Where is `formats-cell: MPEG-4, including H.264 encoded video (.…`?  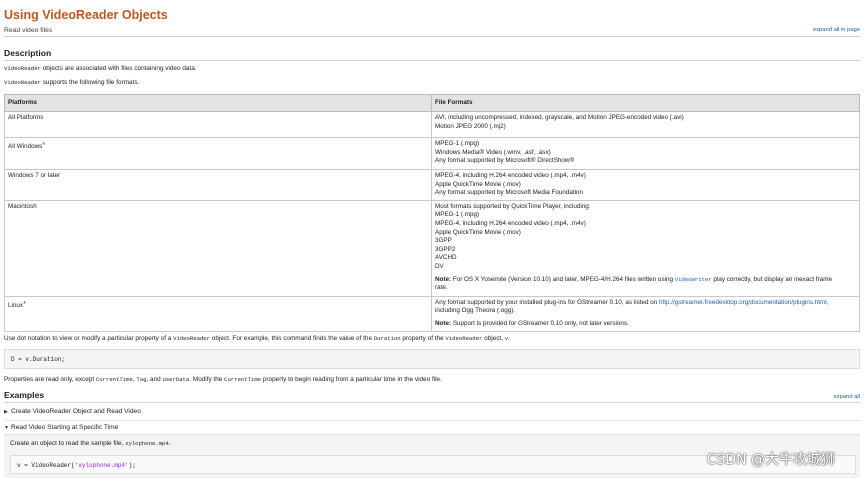
formats-cell: MPEG-4, including H.264 encoded video (.… is located at coordinates (645, 185).